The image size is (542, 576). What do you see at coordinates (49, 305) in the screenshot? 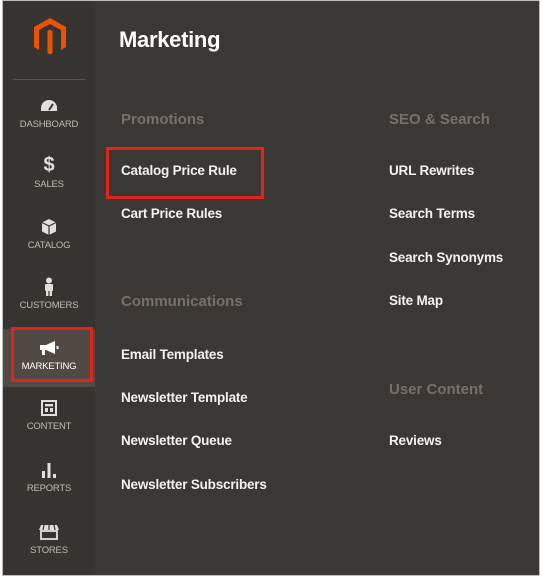
I see `sidebar-item-label: CUSTOMERS` at bounding box center [49, 305].